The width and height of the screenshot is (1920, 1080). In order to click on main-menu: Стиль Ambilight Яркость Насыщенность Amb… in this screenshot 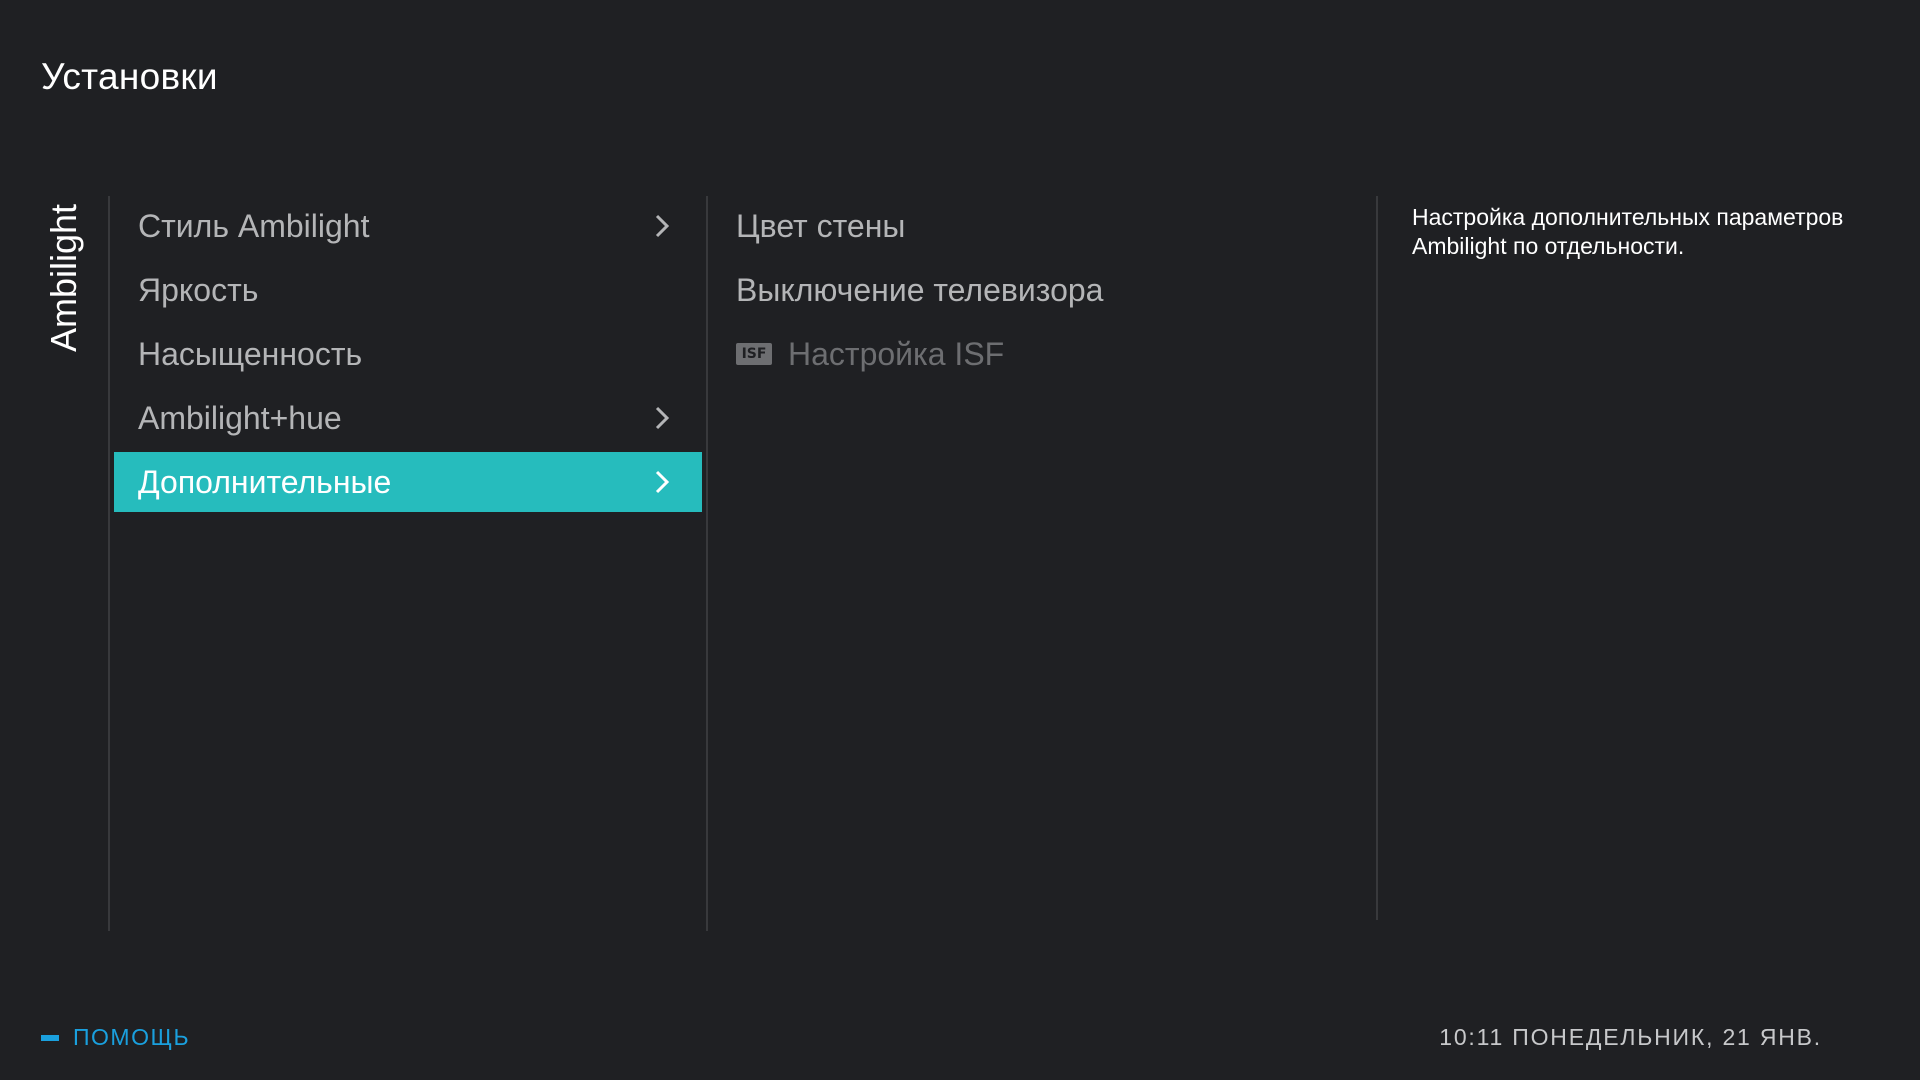, I will do `click(408, 356)`.